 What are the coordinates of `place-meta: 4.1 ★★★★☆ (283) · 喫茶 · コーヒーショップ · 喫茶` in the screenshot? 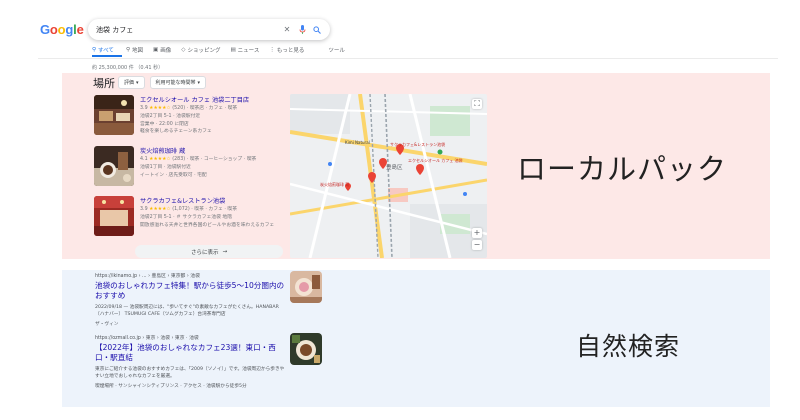 It's located at (198, 158).